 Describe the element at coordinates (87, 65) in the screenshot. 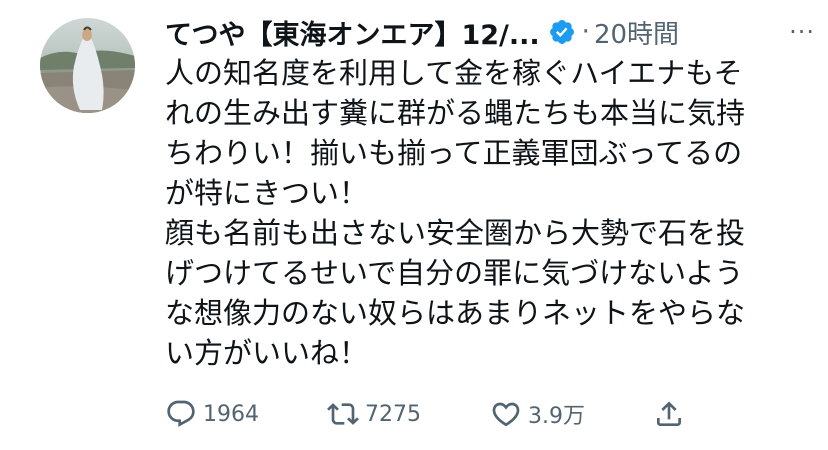

I see `avatar` at that location.